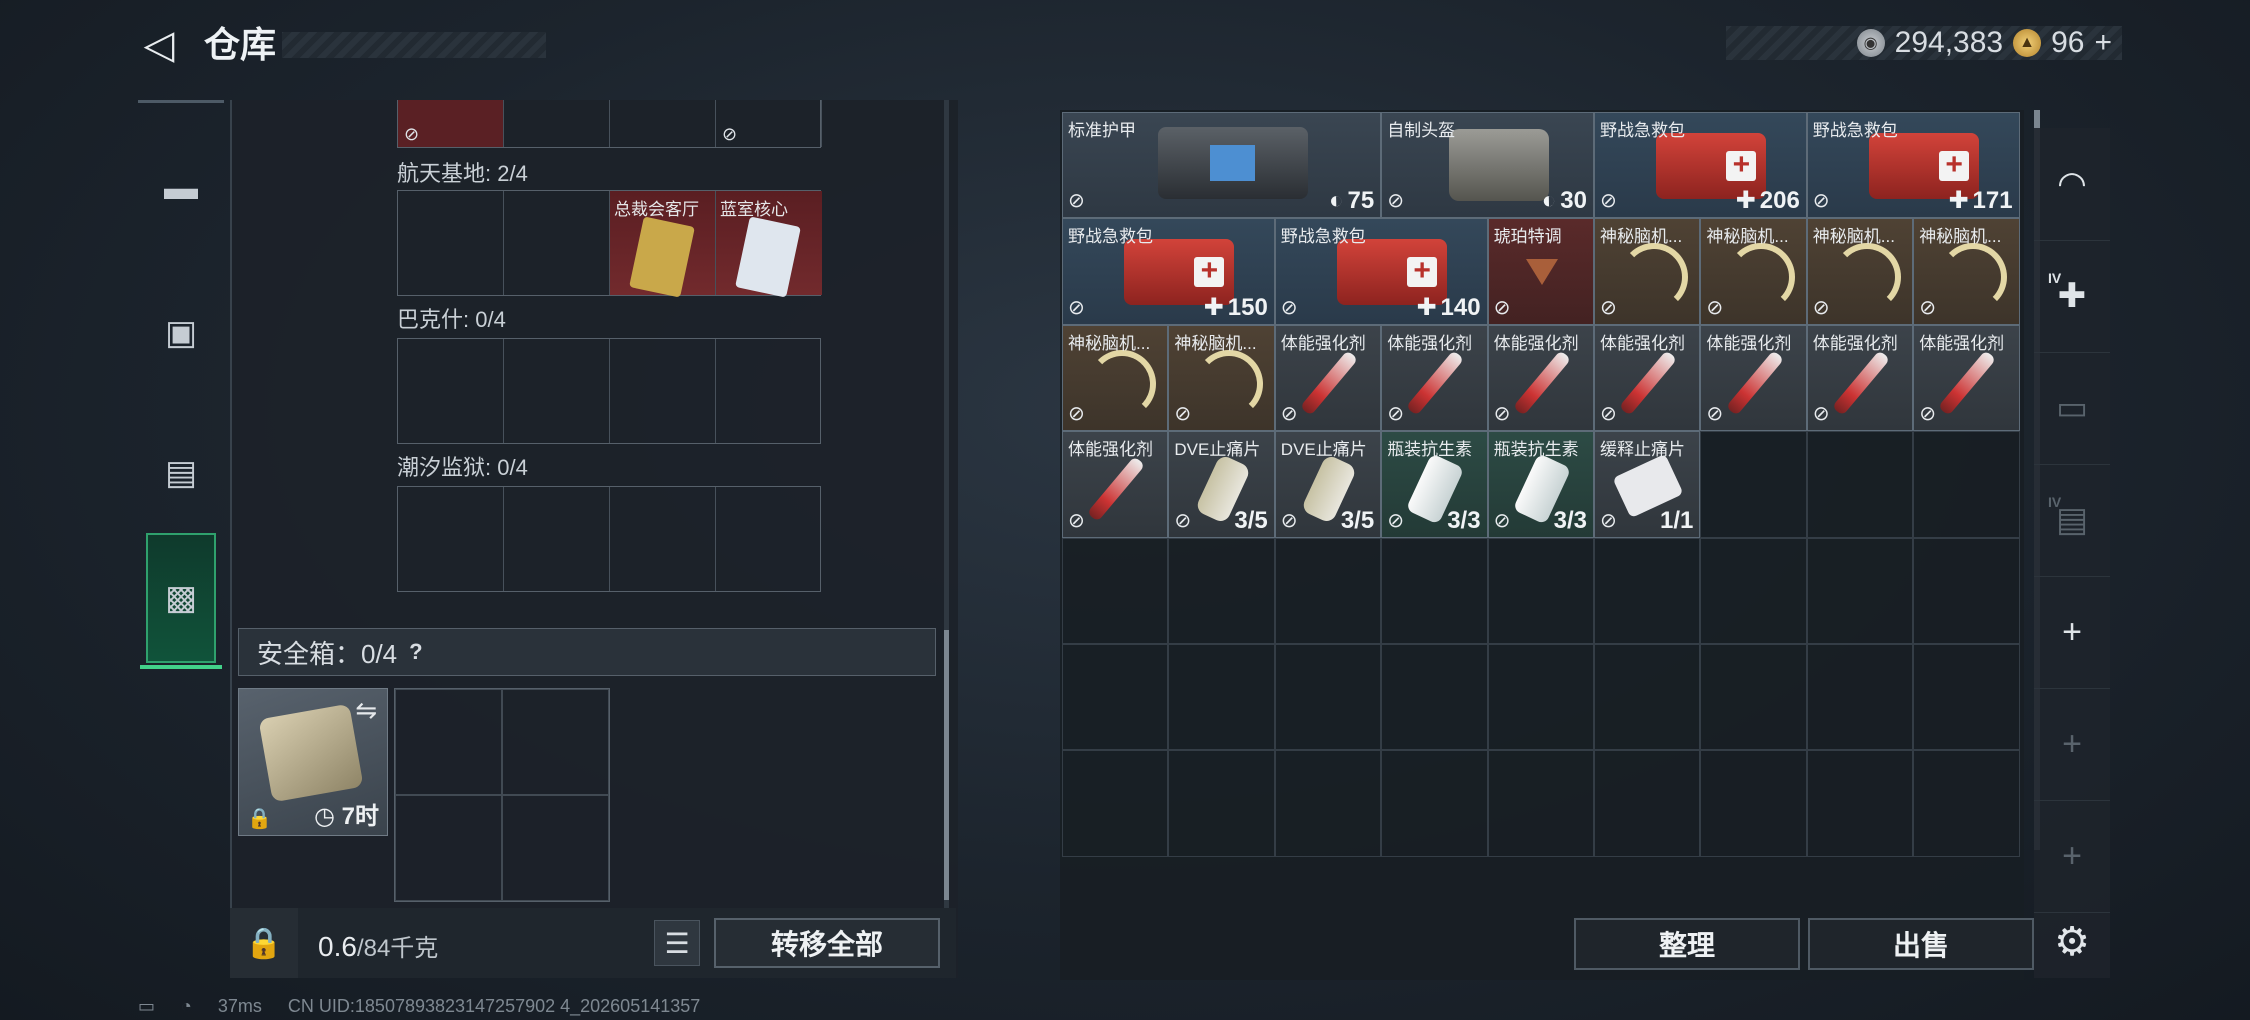 This screenshot has height=1020, width=2250. I want to click on tidy-button: 整理, so click(1687, 944).